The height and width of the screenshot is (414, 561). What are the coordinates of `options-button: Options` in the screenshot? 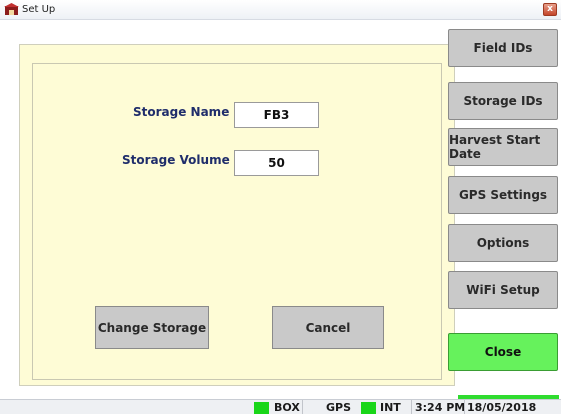 It's located at (503, 243).